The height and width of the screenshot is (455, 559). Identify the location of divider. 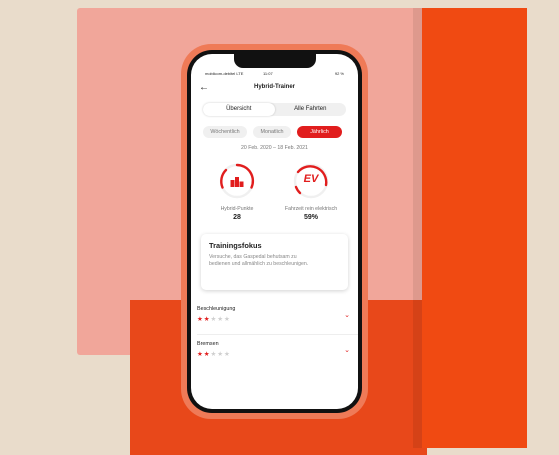
(277, 334).